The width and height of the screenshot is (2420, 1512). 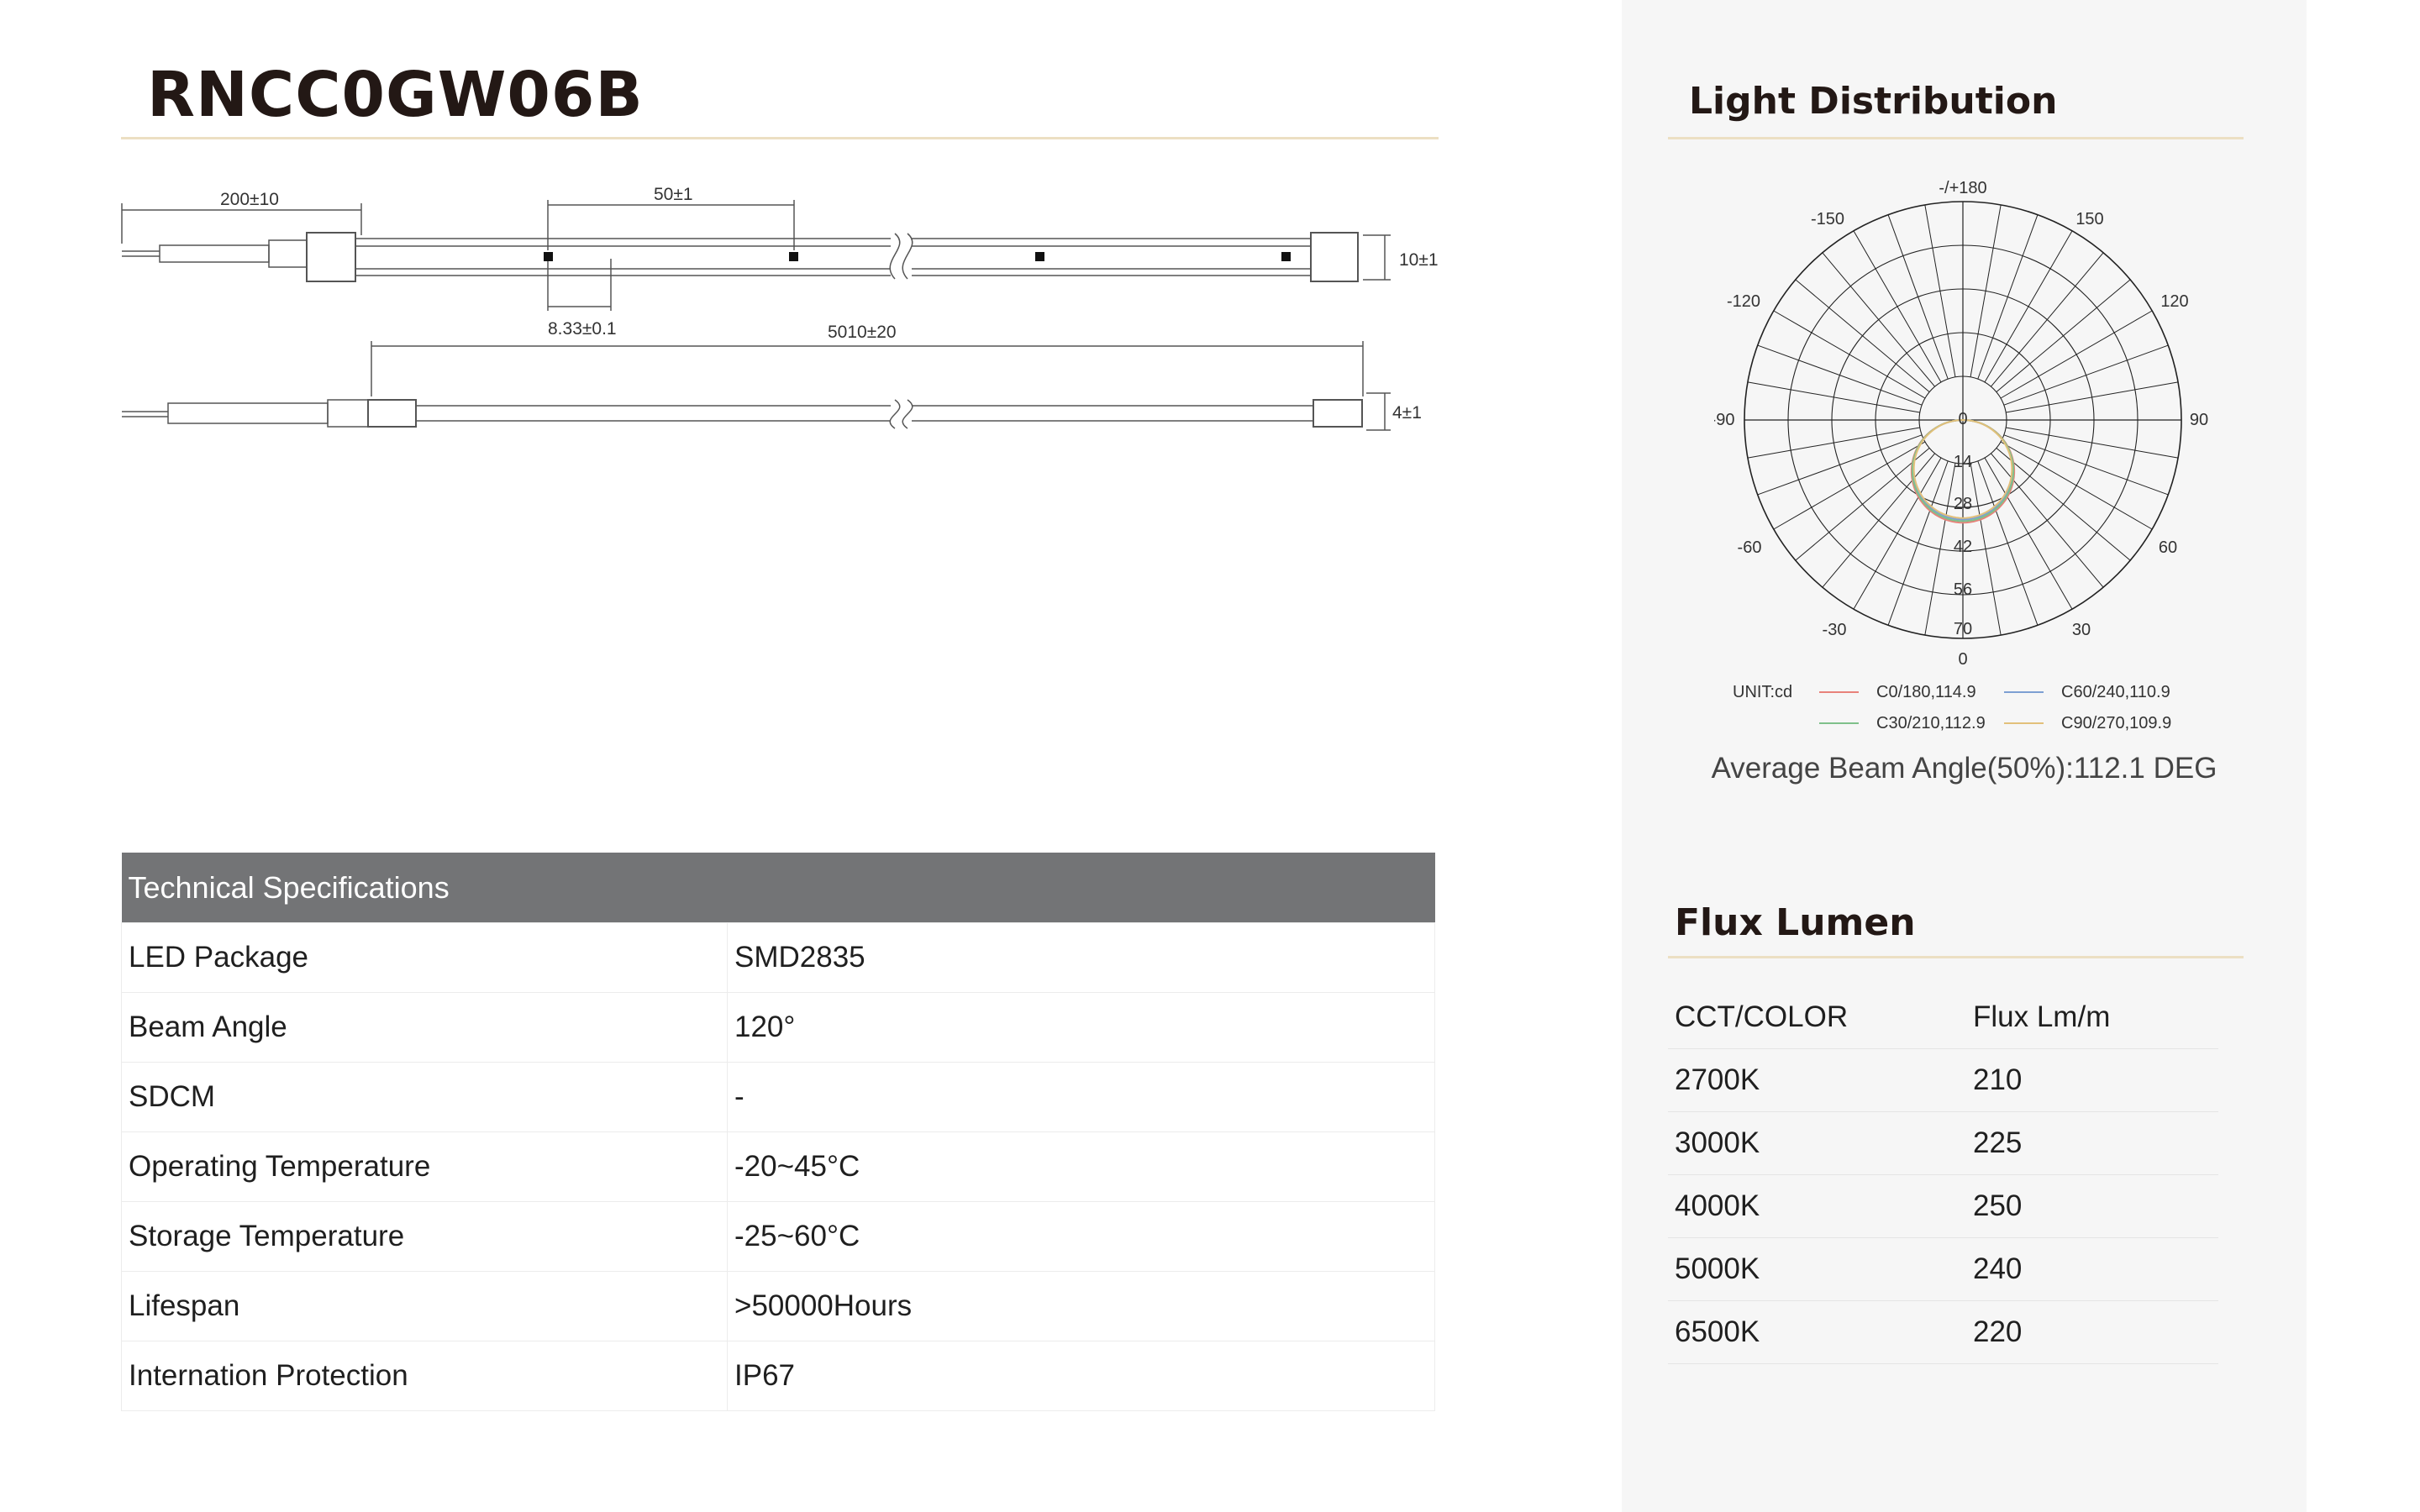 I want to click on unit-label: UNIT:cd, so click(x=1762, y=692).